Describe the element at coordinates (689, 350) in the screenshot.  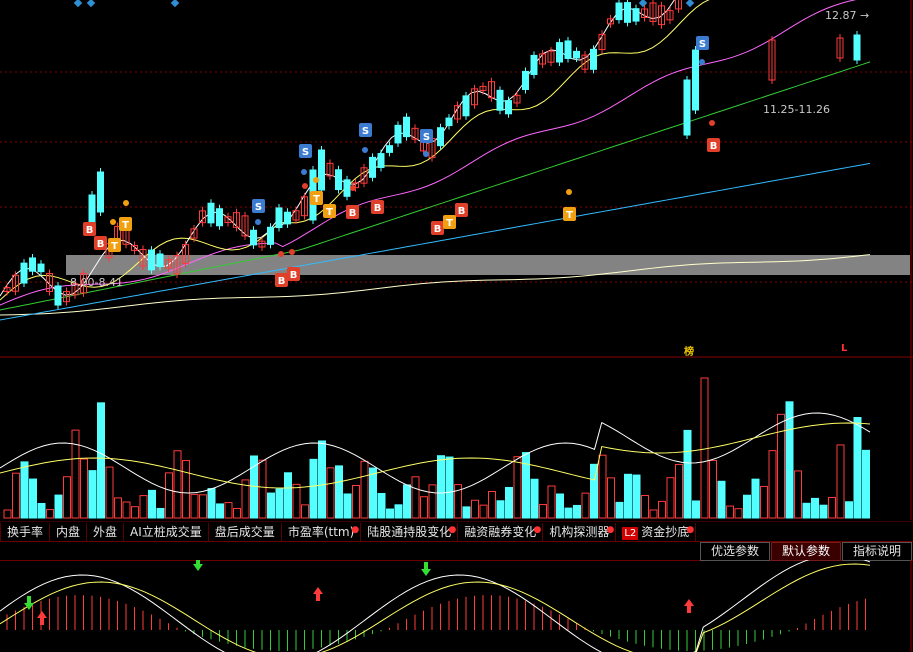
I see `top-list-marker: 榜` at that location.